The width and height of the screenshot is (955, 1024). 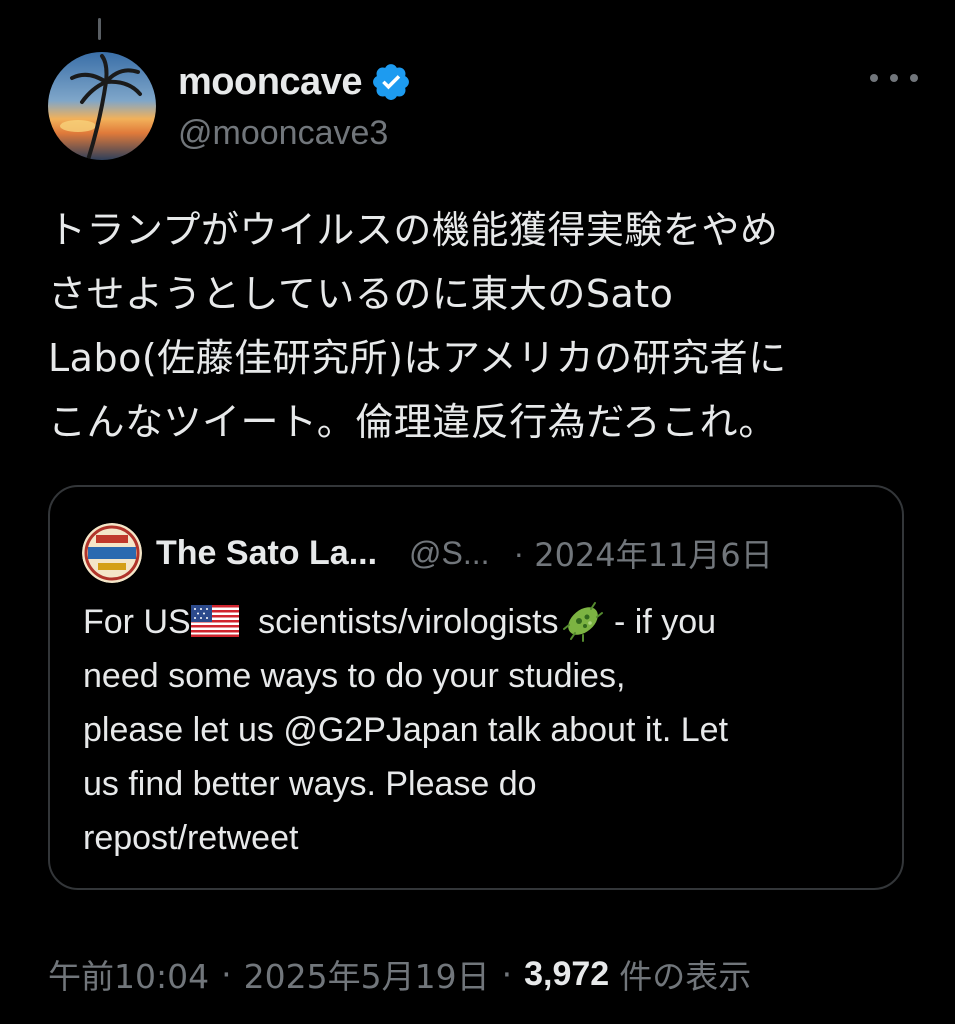 What do you see at coordinates (583, 621) in the screenshot?
I see `microbe-icon` at bounding box center [583, 621].